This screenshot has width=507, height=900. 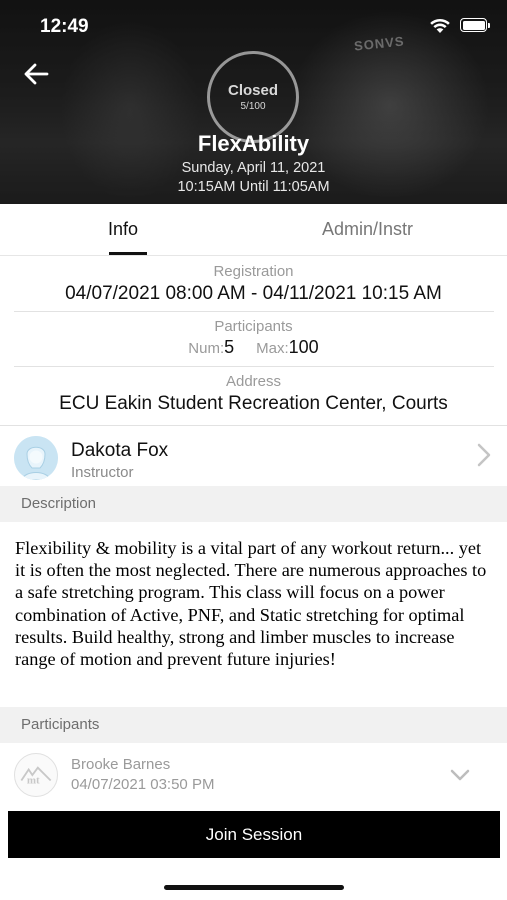 What do you see at coordinates (440, 25) in the screenshot?
I see `wifi-icon` at bounding box center [440, 25].